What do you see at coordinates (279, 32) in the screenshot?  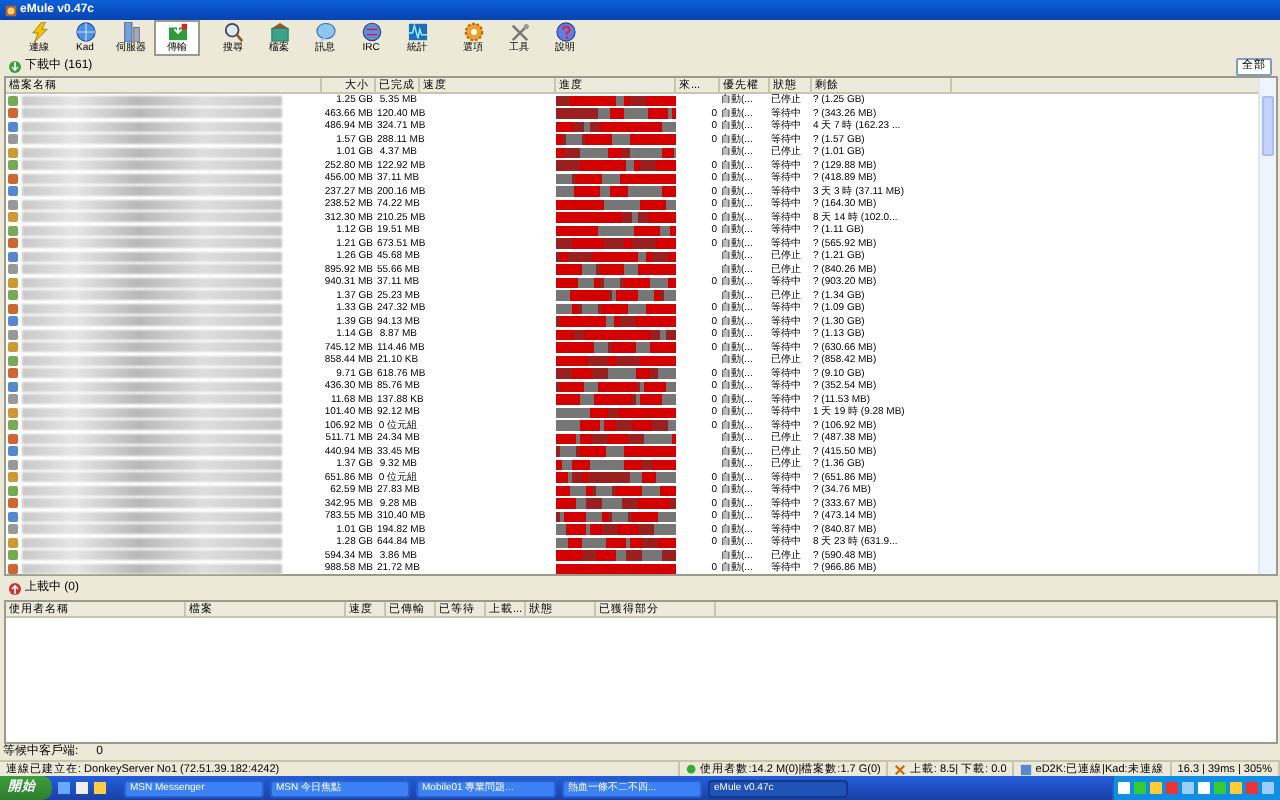 I see `box-icon` at bounding box center [279, 32].